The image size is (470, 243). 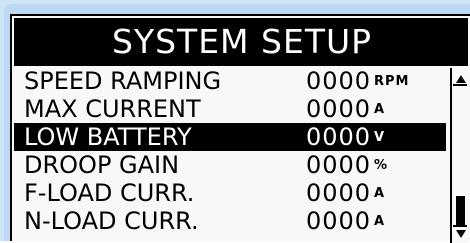 I want to click on menu-row-f-load-curr: F-LOAD CURR. 0000 A, so click(x=230, y=193).